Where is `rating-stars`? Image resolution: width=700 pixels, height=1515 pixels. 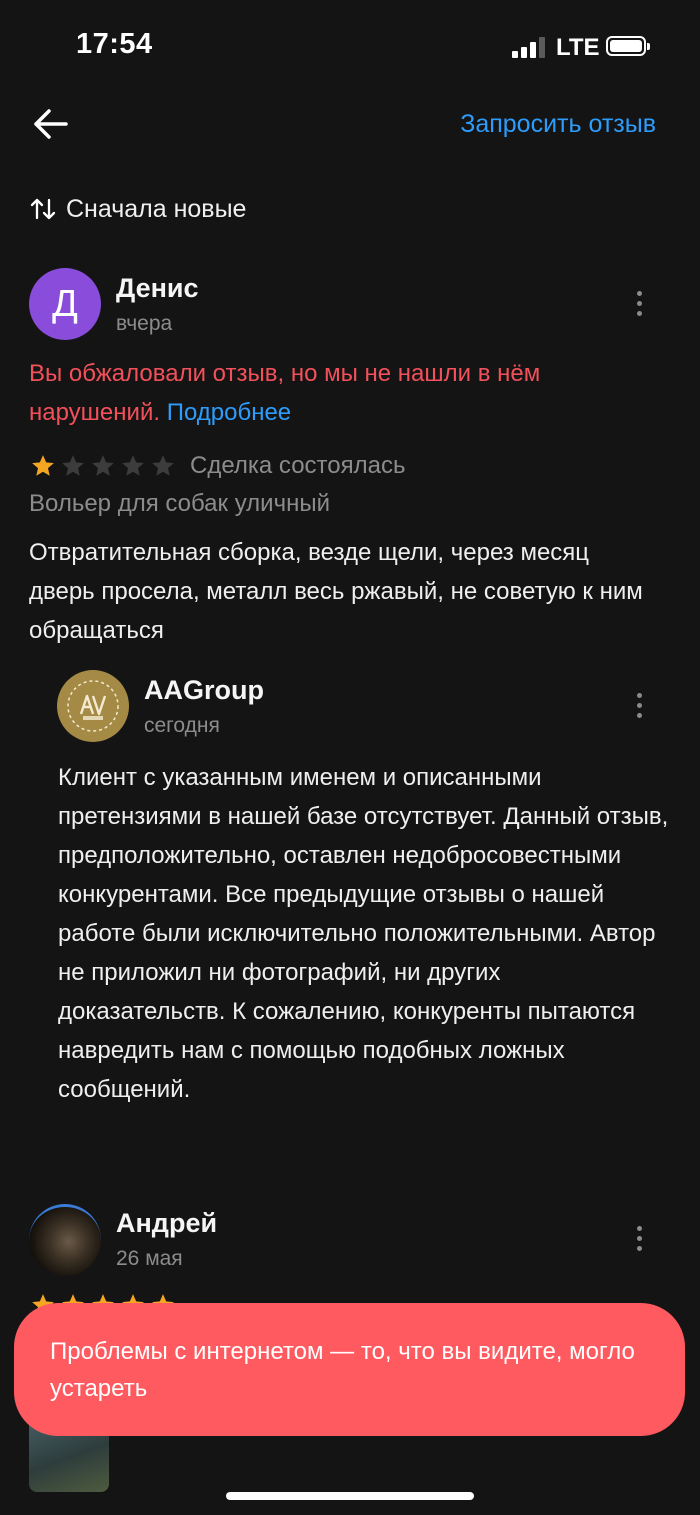 rating-stars is located at coordinates (103, 466).